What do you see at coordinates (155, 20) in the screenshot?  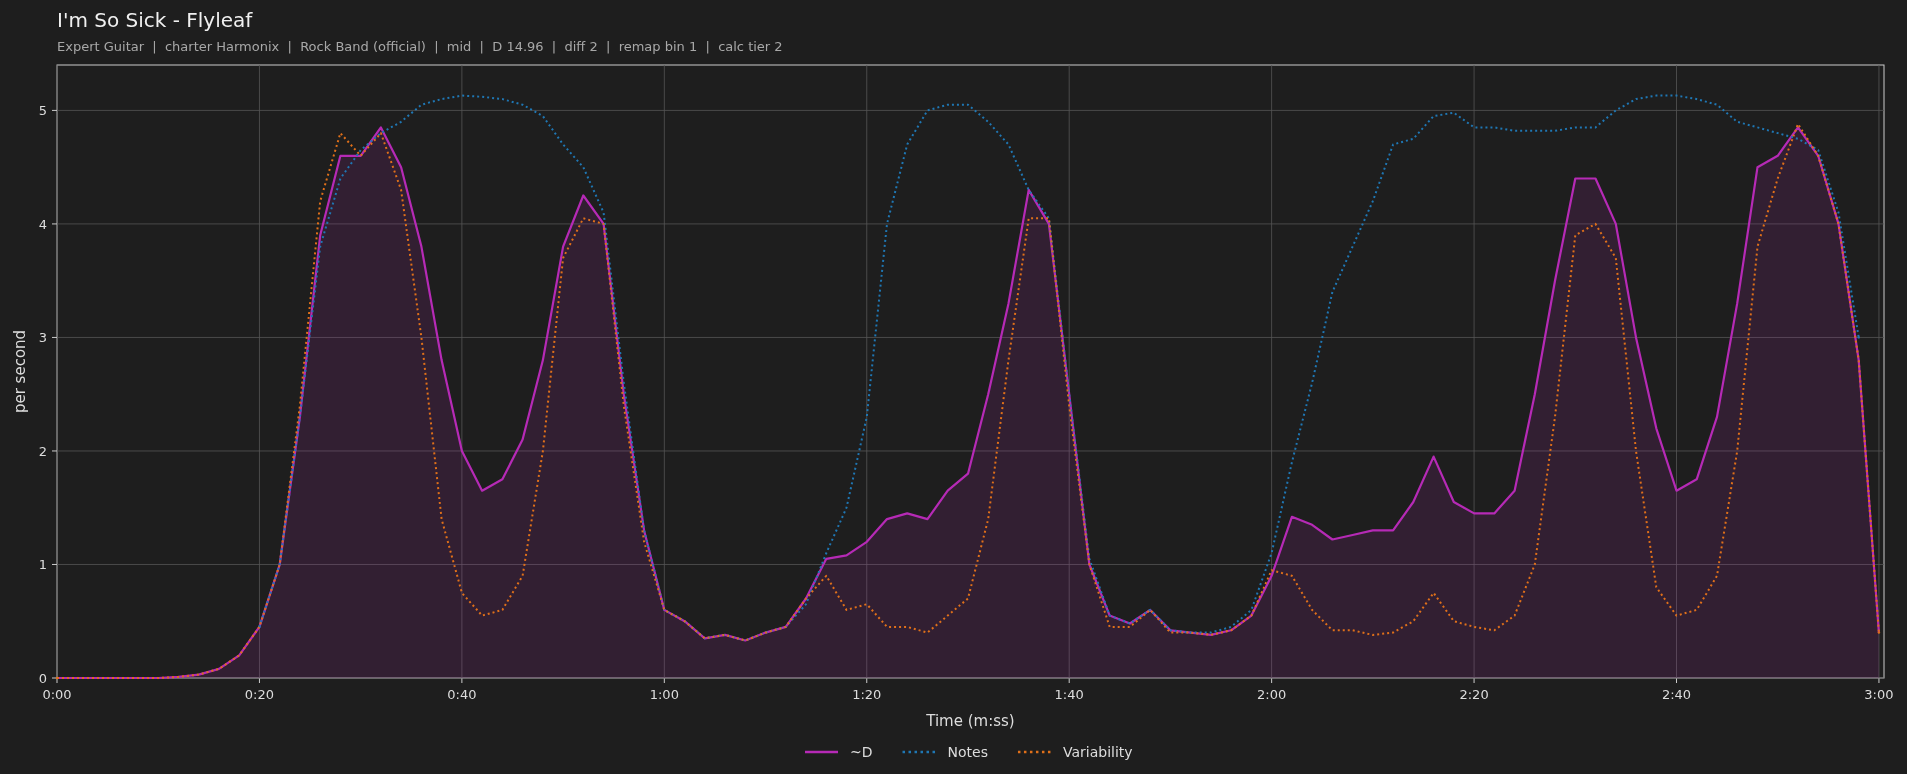 I see `chart-title: I'm So Sick - Flyleaf` at bounding box center [155, 20].